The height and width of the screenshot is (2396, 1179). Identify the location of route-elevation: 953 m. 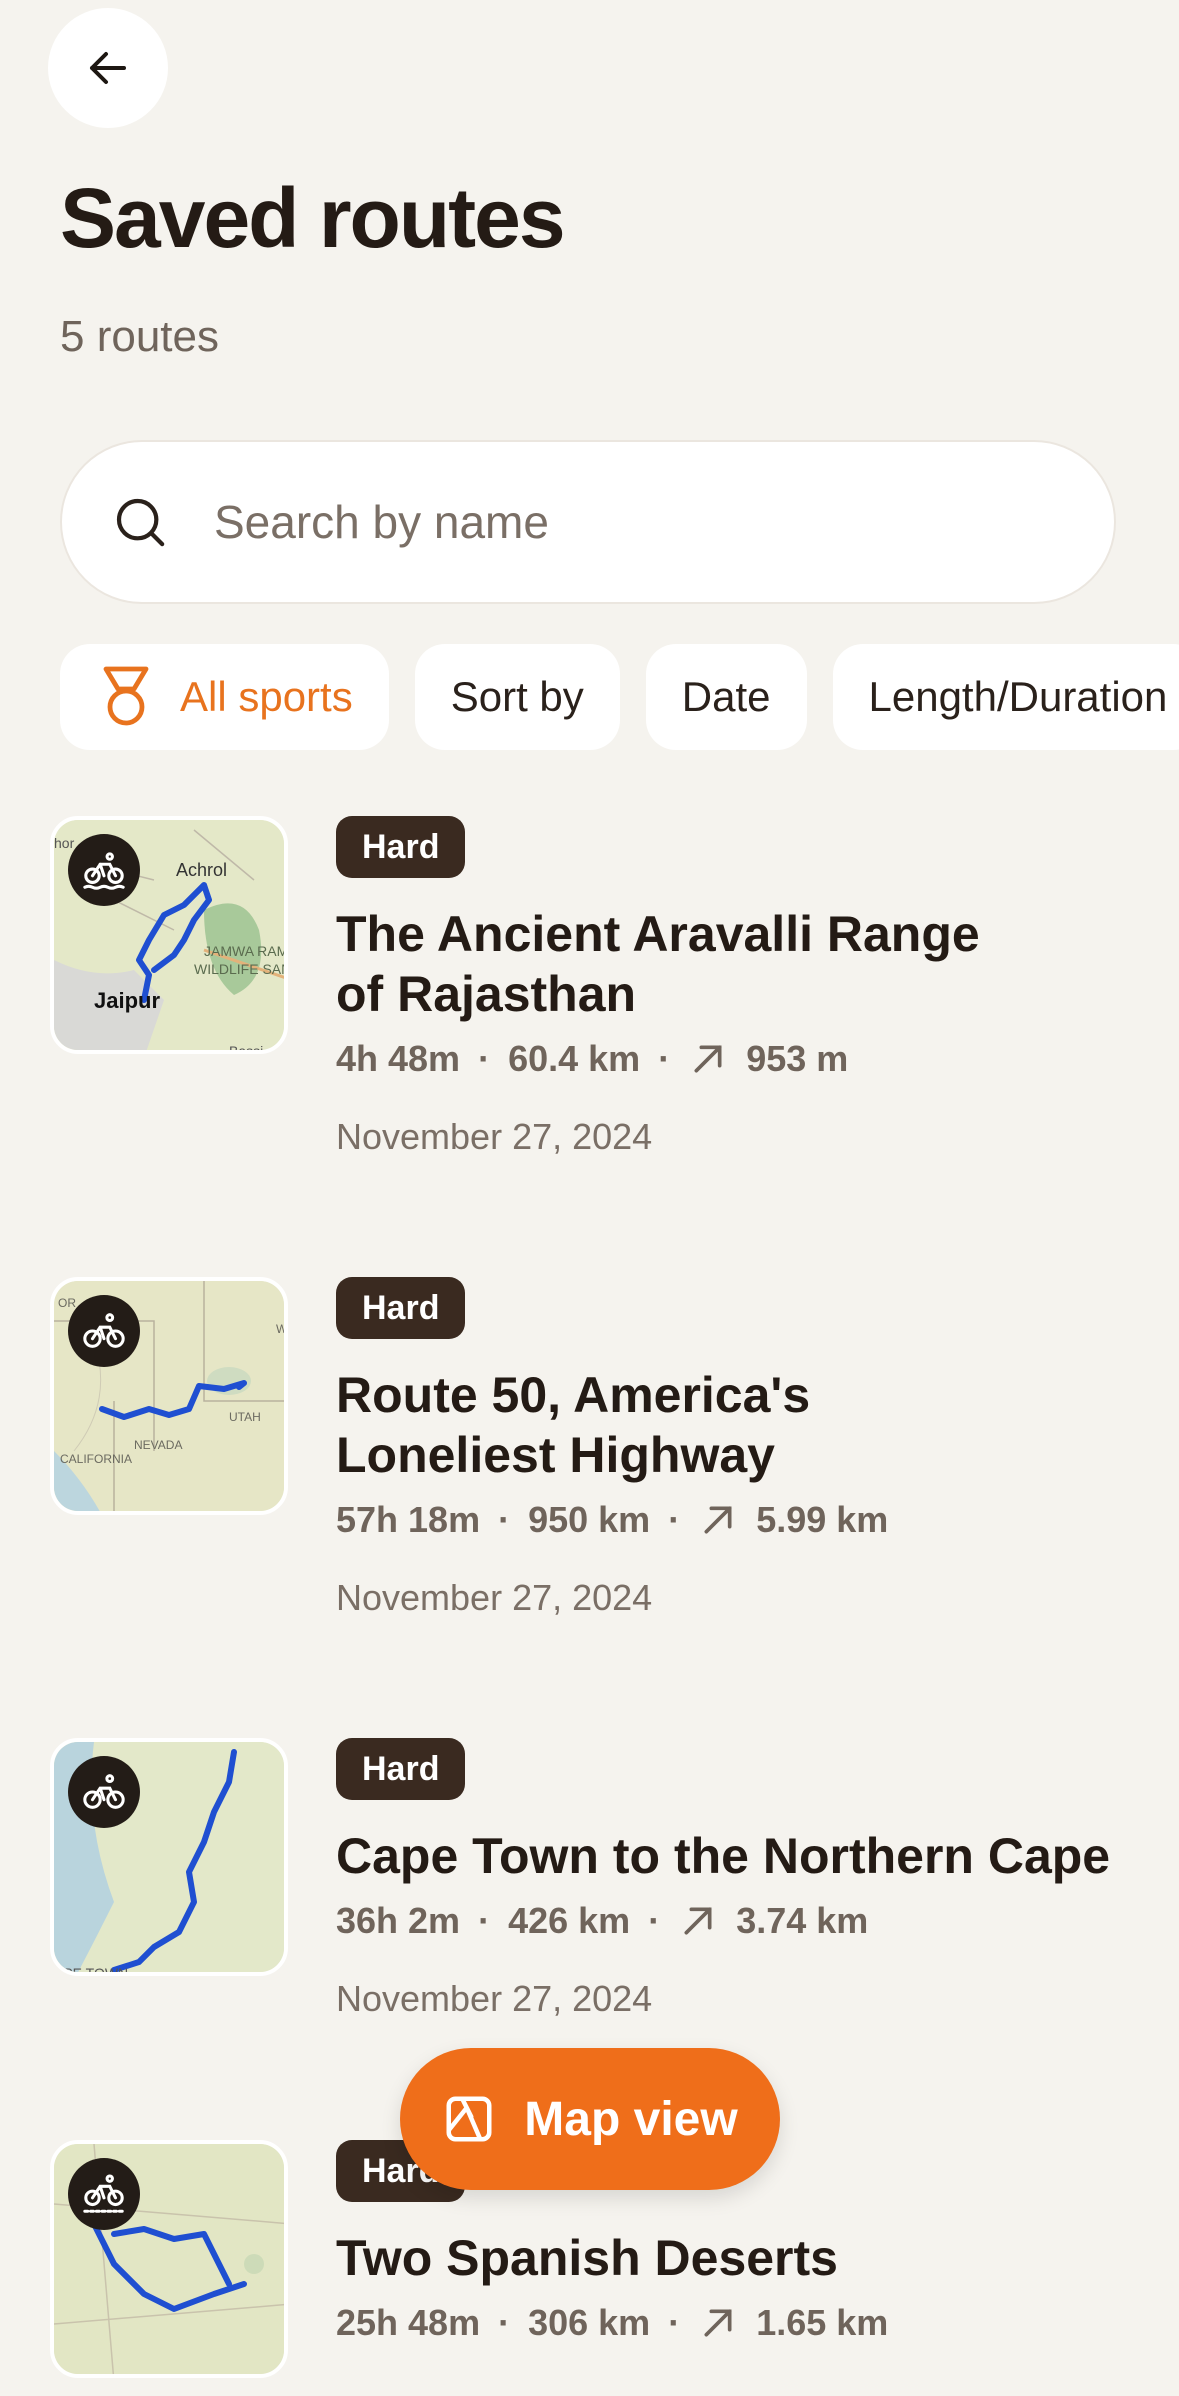
(797, 1058).